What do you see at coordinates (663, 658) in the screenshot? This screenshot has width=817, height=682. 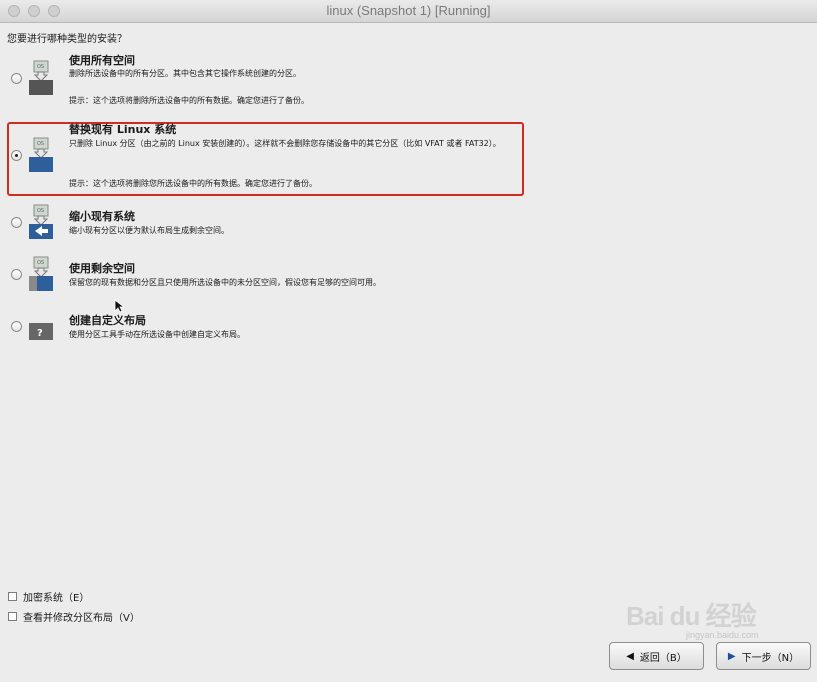 I see `back-button-label: 返回（B）` at bounding box center [663, 658].